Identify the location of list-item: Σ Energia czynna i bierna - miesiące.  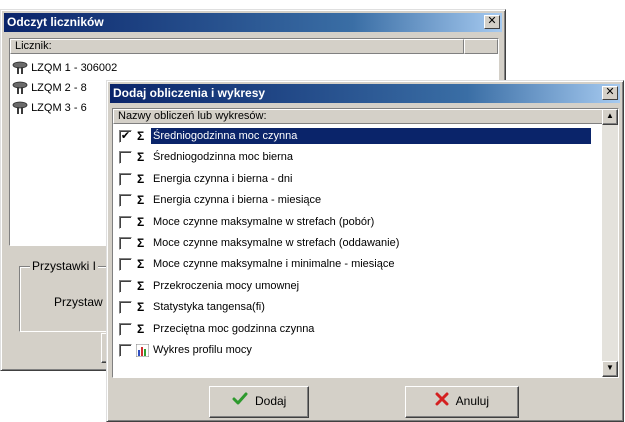
(357, 200).